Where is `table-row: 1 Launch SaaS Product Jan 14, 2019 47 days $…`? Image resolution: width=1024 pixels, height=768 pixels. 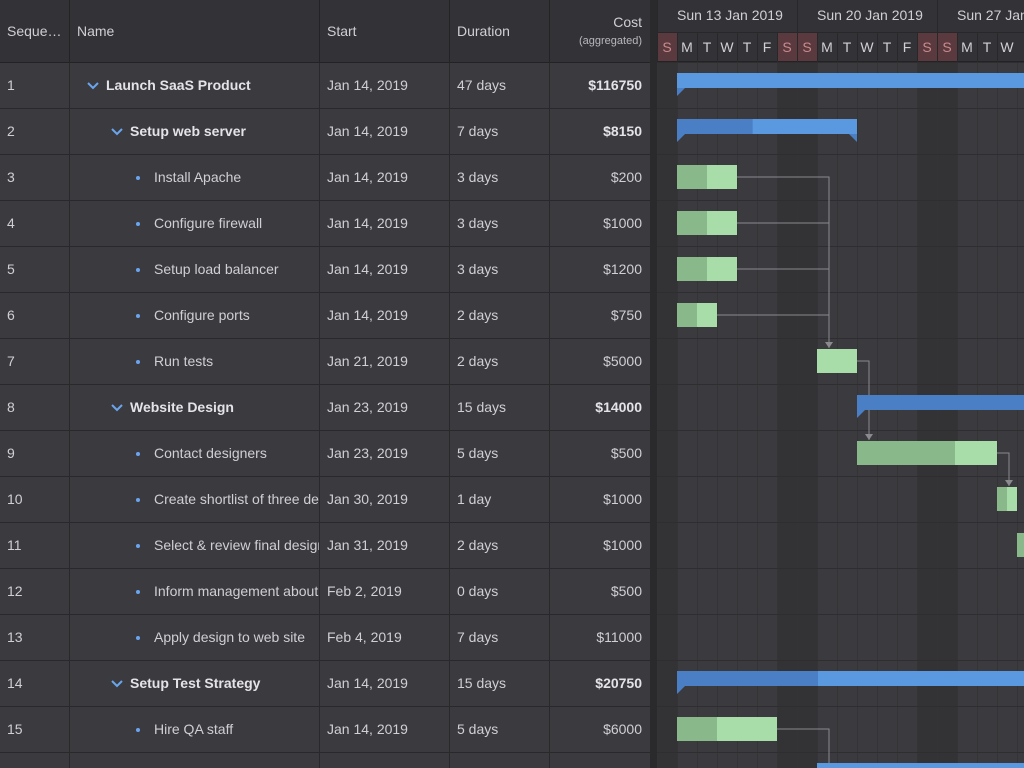 table-row: 1 Launch SaaS Product Jan 14, 2019 47 days $… is located at coordinates (325, 86).